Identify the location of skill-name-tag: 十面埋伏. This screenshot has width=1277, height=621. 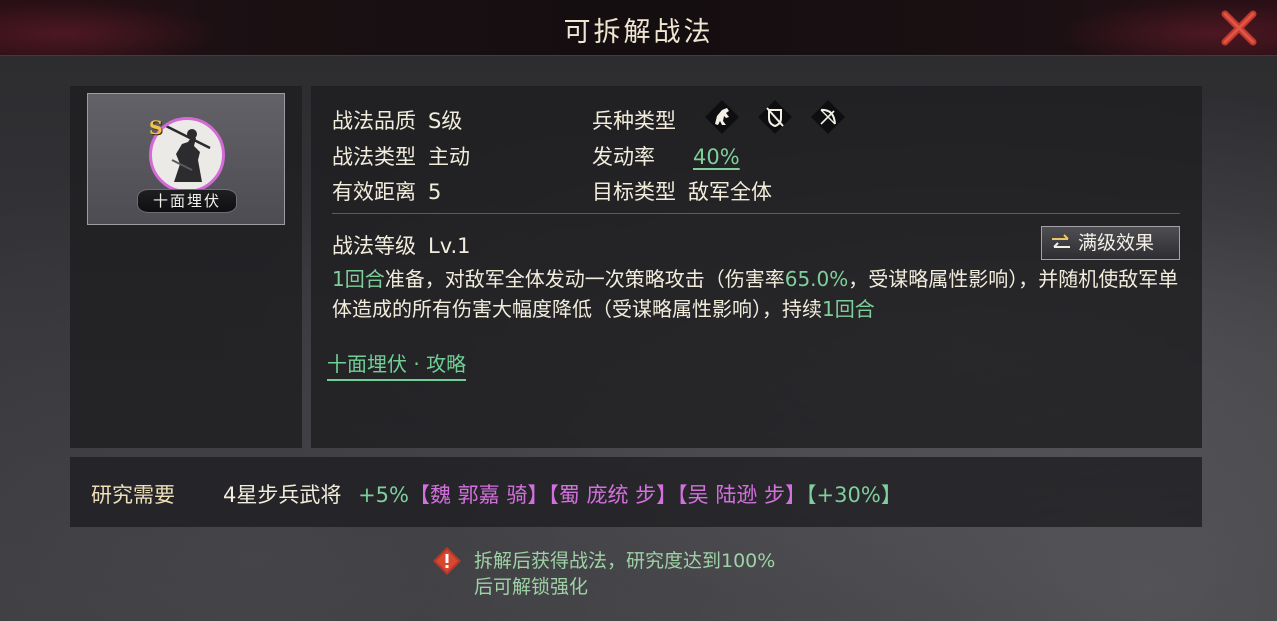
(187, 201).